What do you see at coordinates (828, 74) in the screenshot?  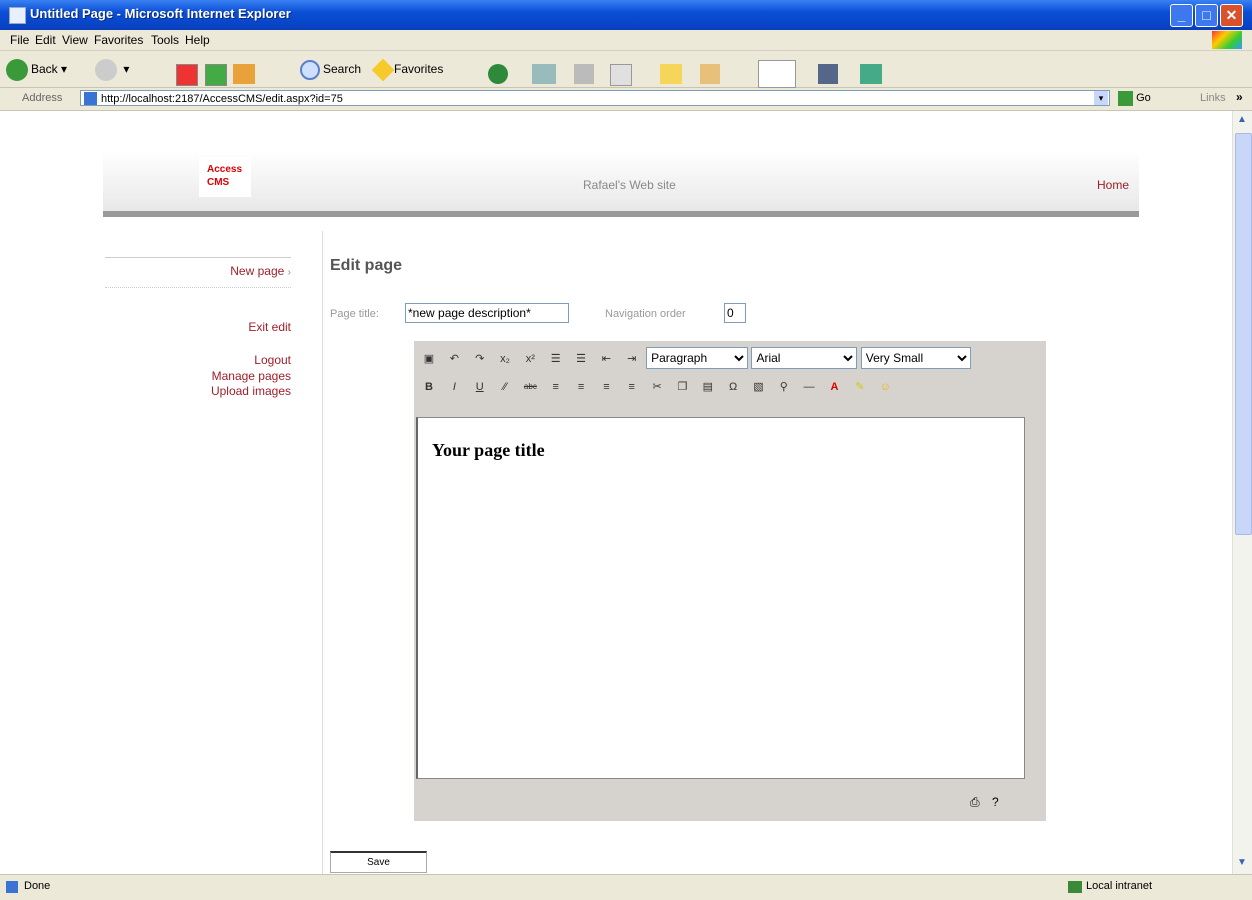 I see `discuss-icon` at bounding box center [828, 74].